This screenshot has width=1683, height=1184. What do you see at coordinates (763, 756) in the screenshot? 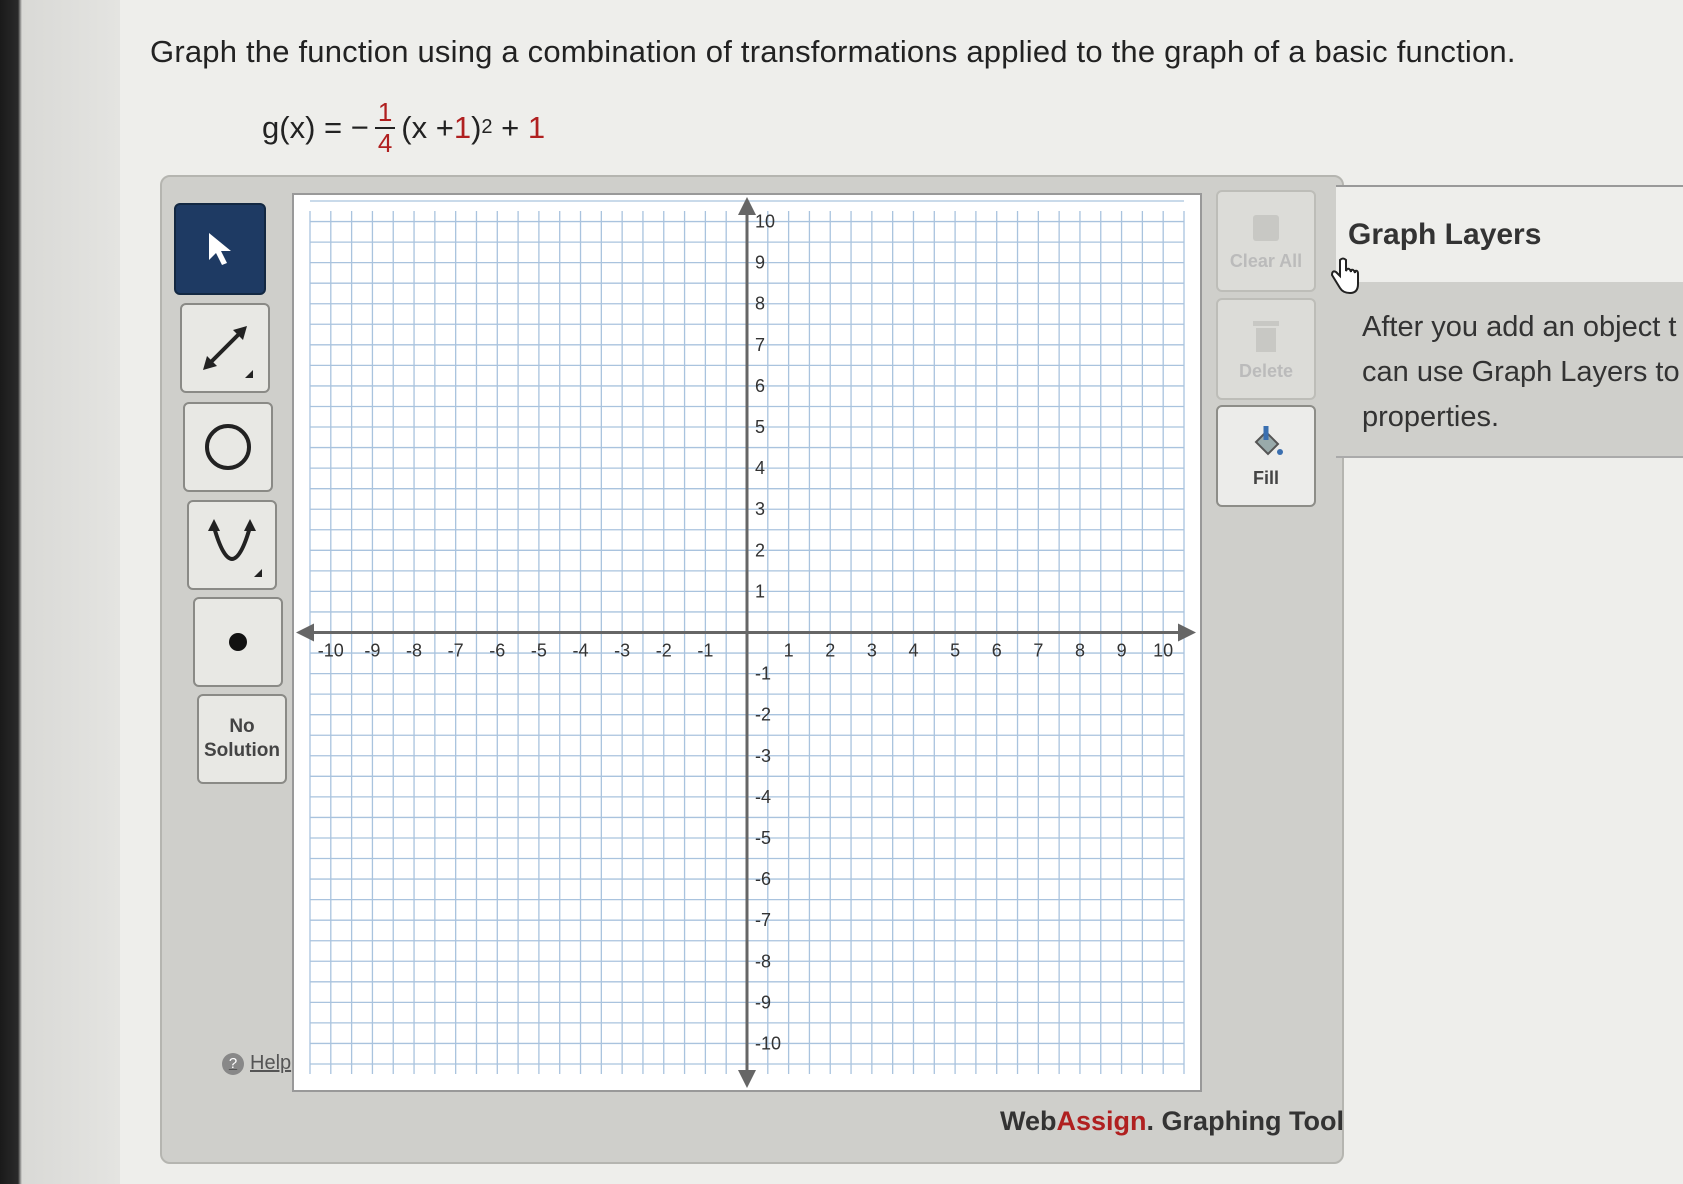
I see `y-tick-label: -3` at bounding box center [763, 756].